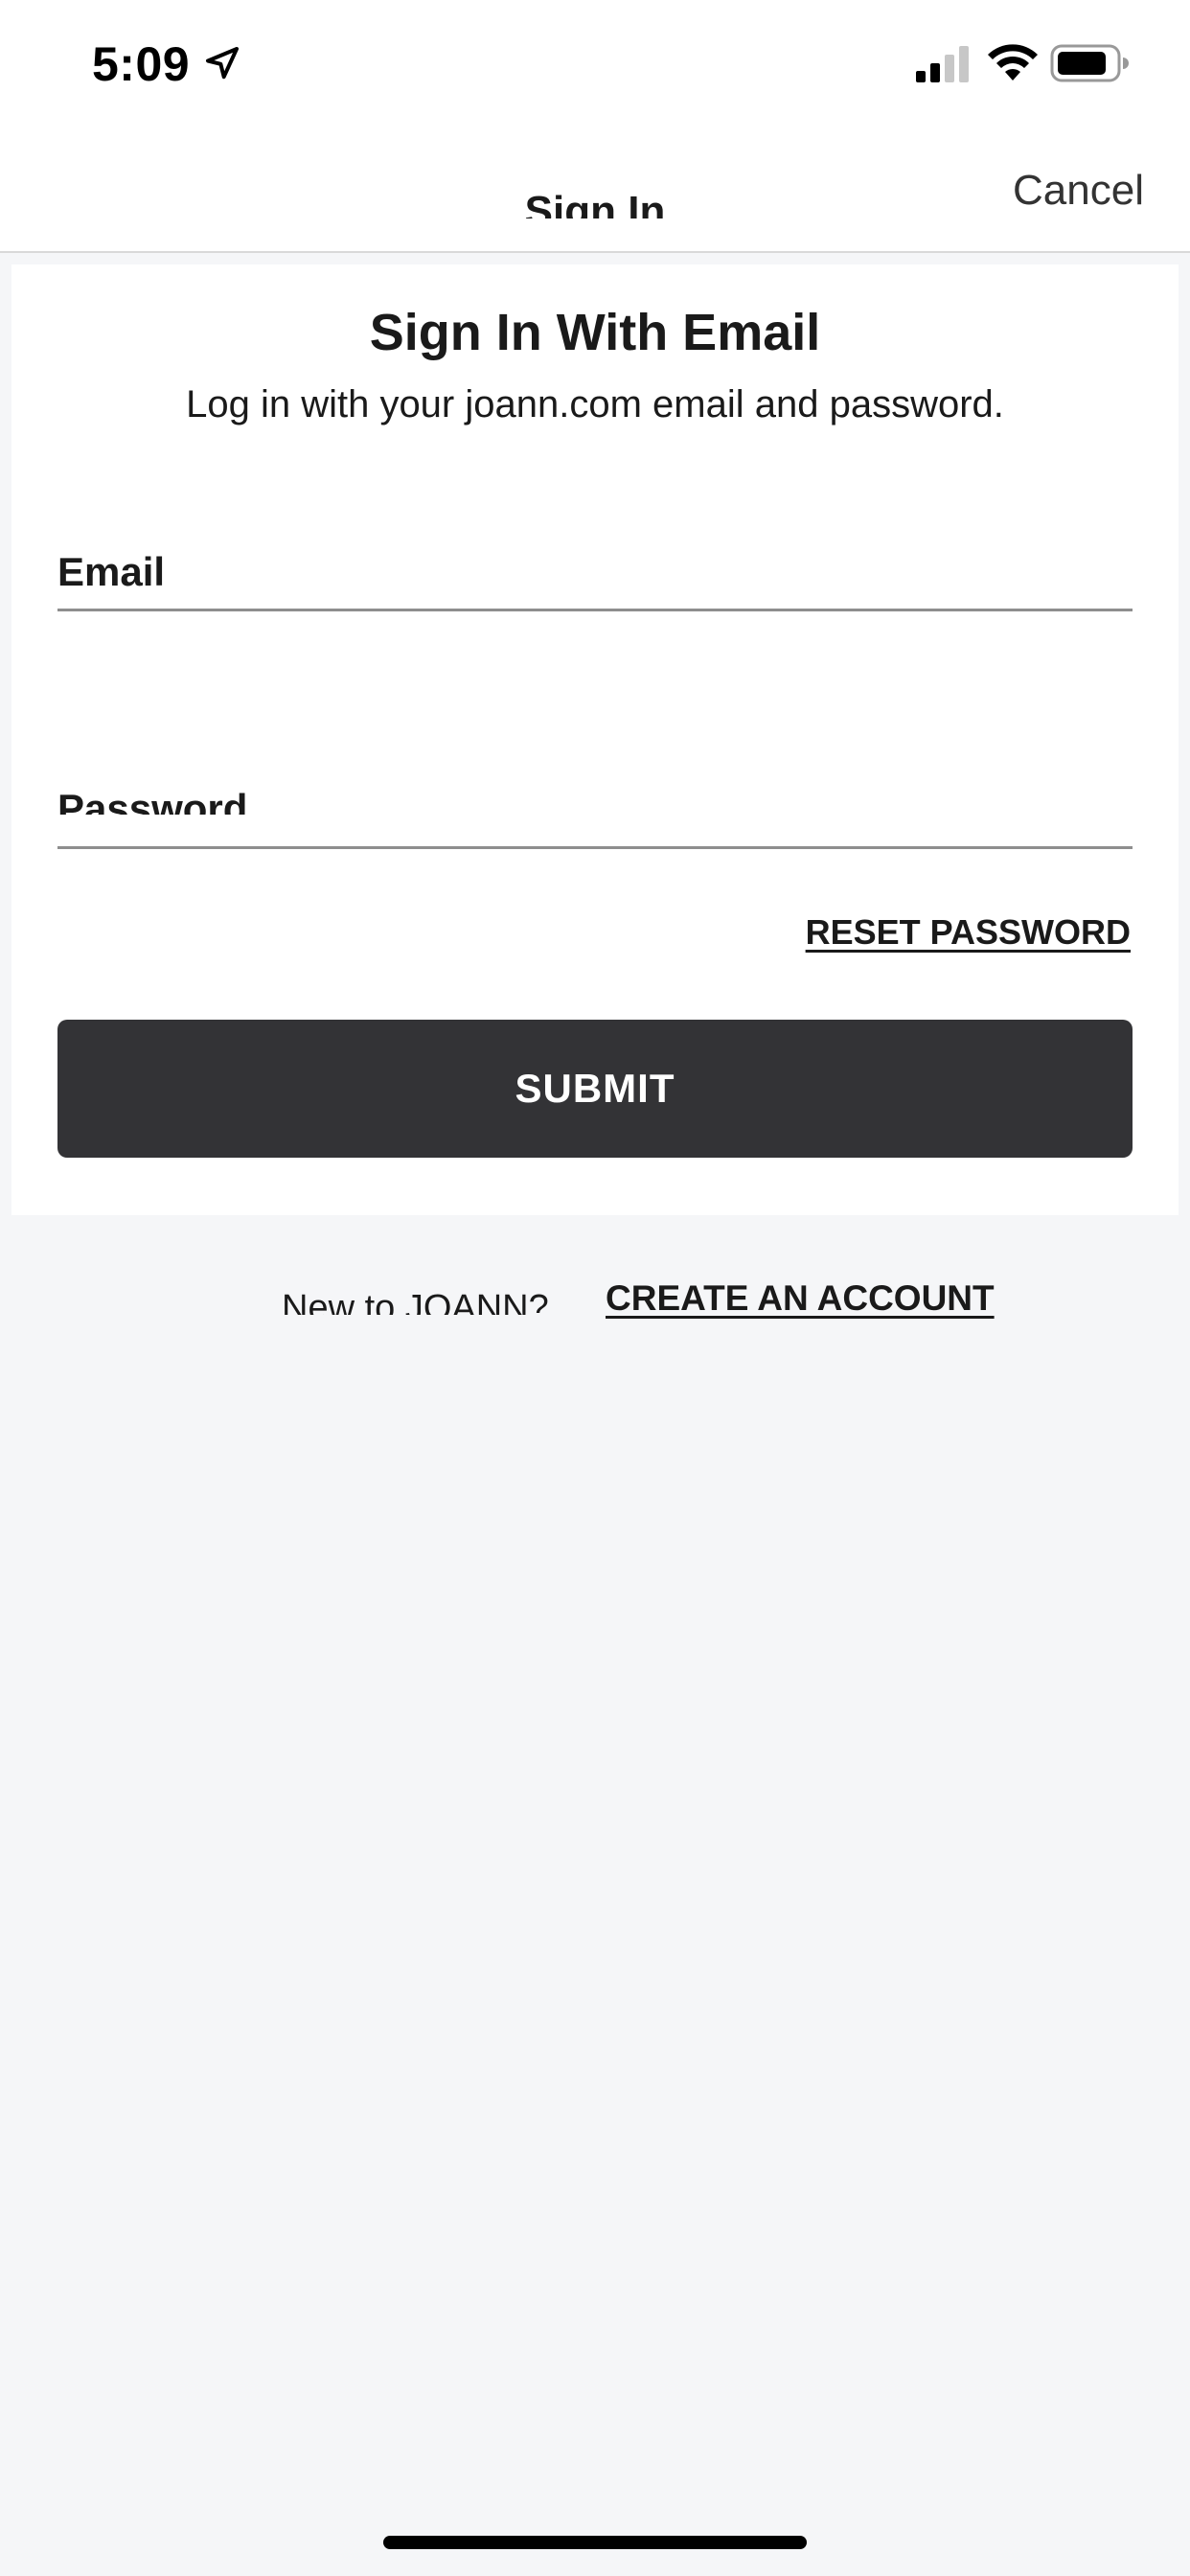 Image resolution: width=1190 pixels, height=2576 pixels. I want to click on email-label: Email, so click(111, 571).